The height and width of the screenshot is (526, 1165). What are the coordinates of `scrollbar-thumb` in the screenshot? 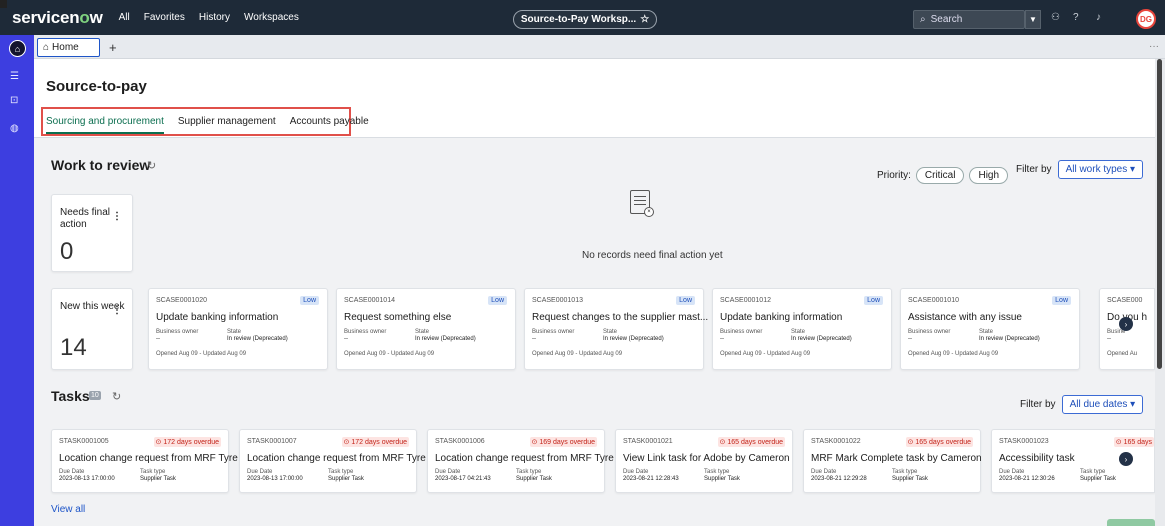 It's located at (1159, 214).